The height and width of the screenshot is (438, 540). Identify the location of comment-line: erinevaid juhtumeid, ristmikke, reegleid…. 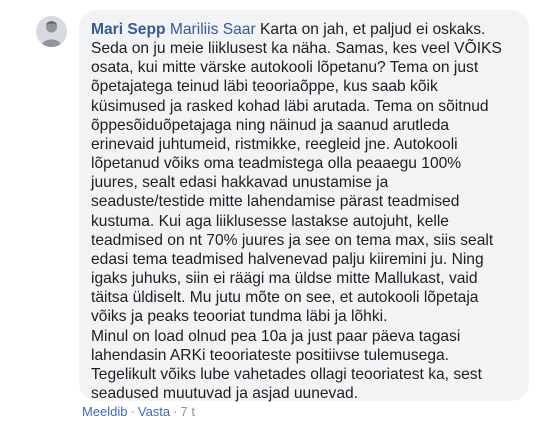
(274, 144).